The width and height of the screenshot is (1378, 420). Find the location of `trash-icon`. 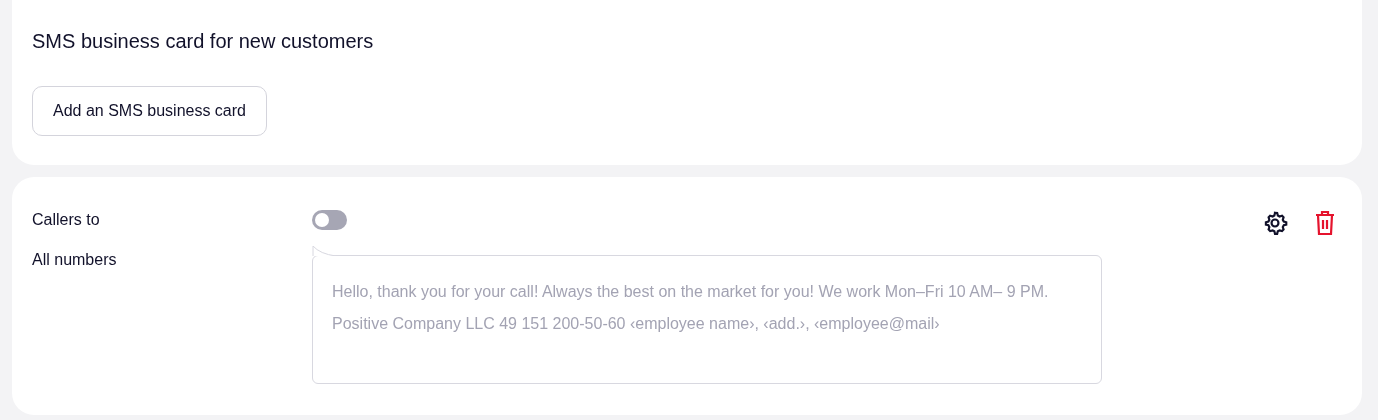

trash-icon is located at coordinates (1325, 223).